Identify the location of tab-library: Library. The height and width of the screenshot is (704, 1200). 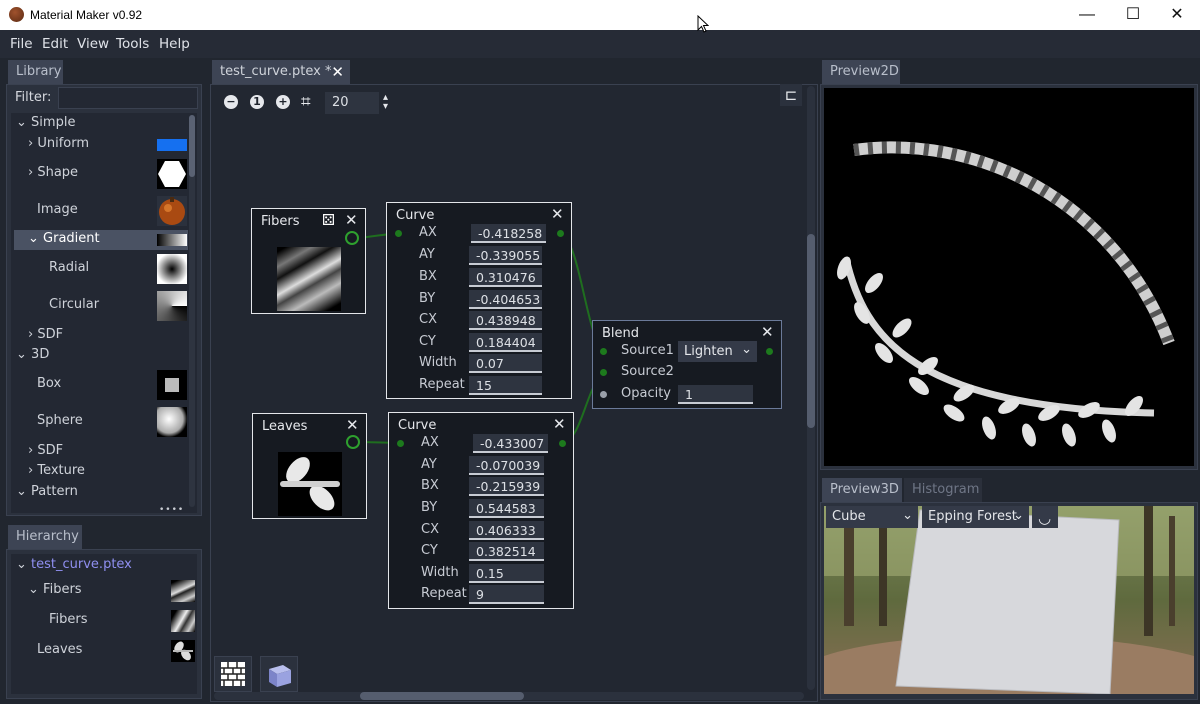
(35, 72).